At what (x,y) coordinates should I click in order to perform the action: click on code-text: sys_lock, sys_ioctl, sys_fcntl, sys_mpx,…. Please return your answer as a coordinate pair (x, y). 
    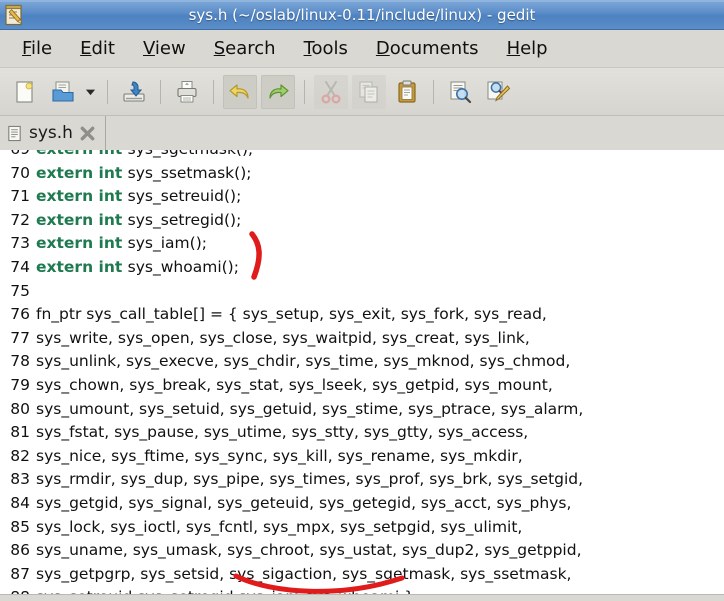
    Looking at the image, I should click on (279, 526).